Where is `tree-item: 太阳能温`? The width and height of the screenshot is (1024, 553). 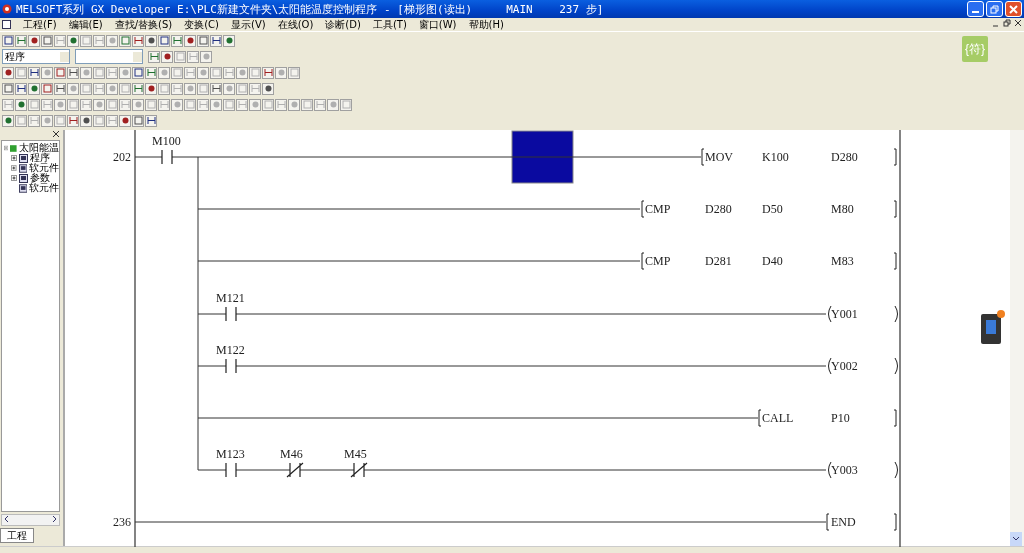
tree-item: 太阳能温 is located at coordinates (39, 148).